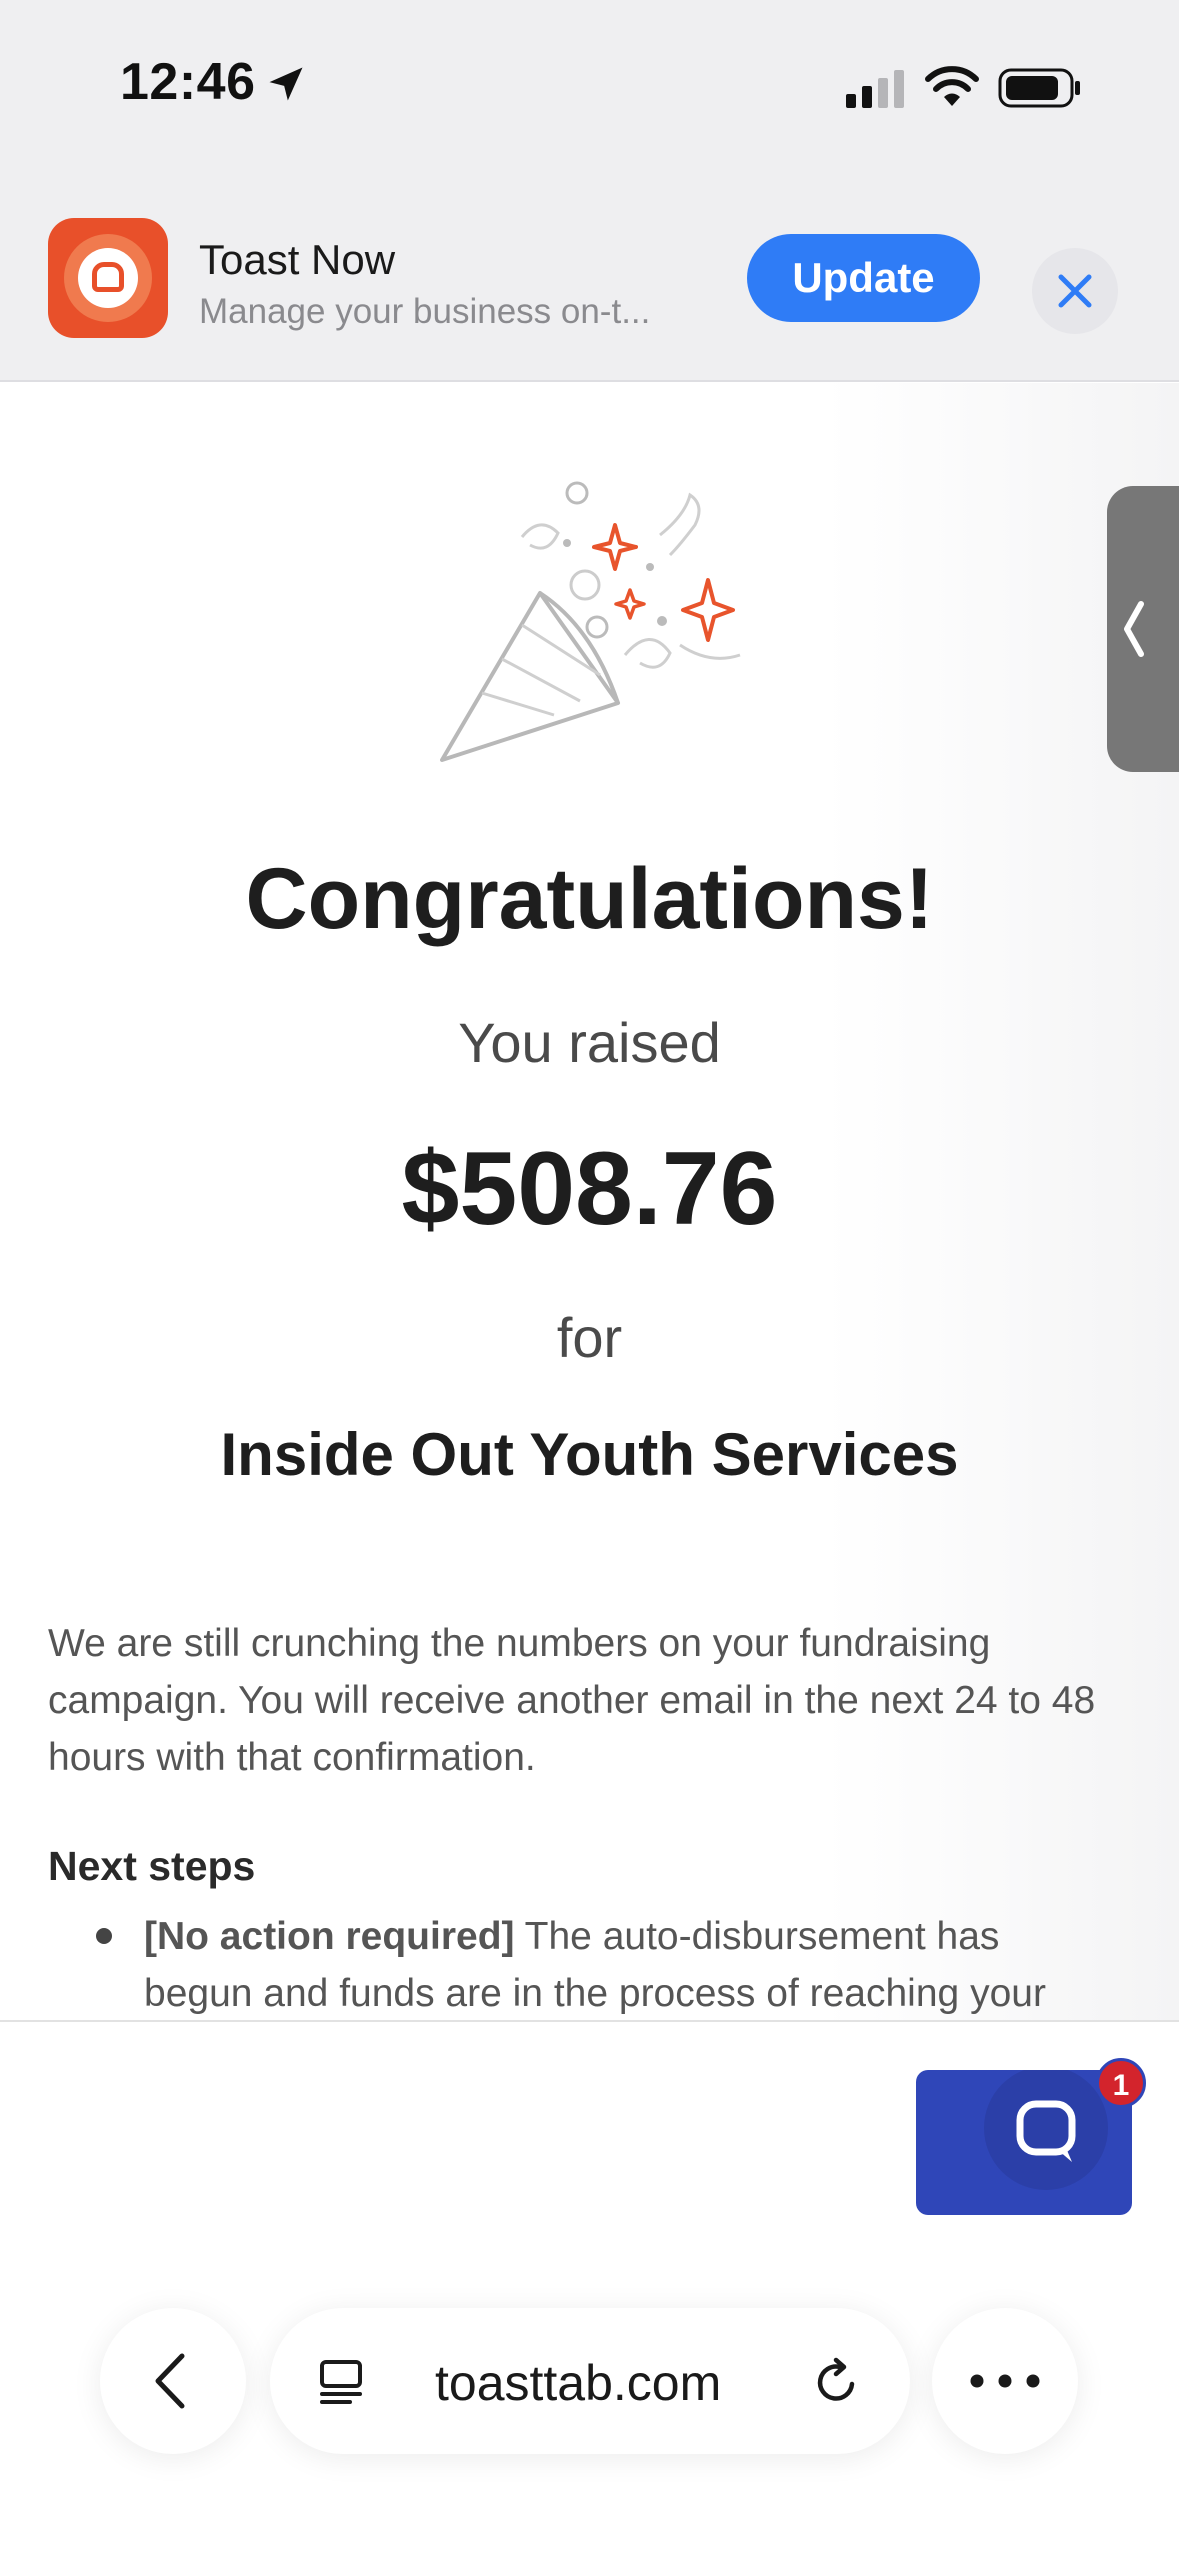 The image size is (1179, 2556). Describe the element at coordinates (863, 278) in the screenshot. I see `update-button: Update` at that location.